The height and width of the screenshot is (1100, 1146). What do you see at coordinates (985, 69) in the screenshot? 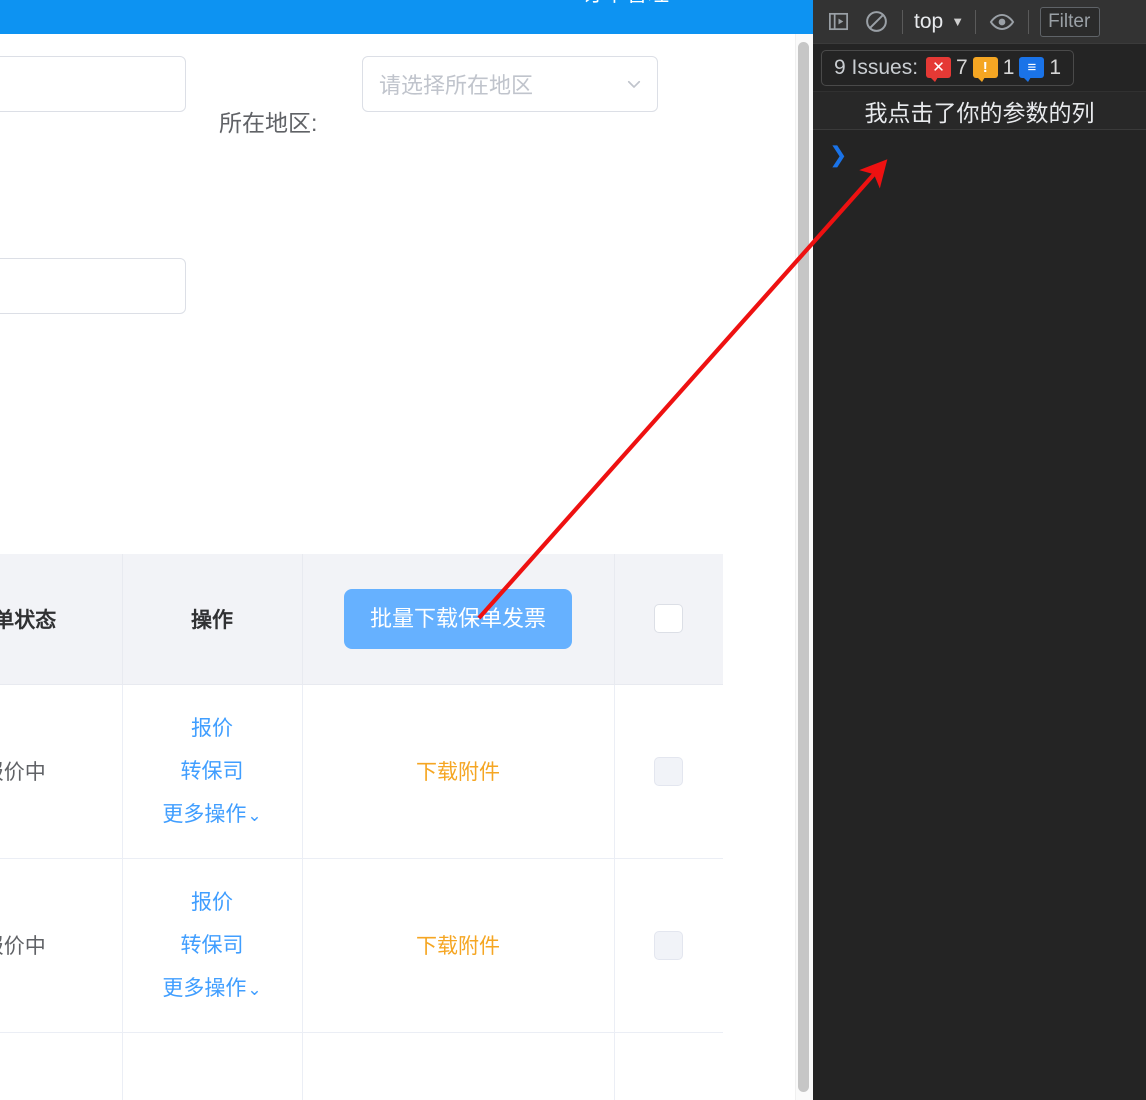
I see `warning-icon: !` at bounding box center [985, 69].